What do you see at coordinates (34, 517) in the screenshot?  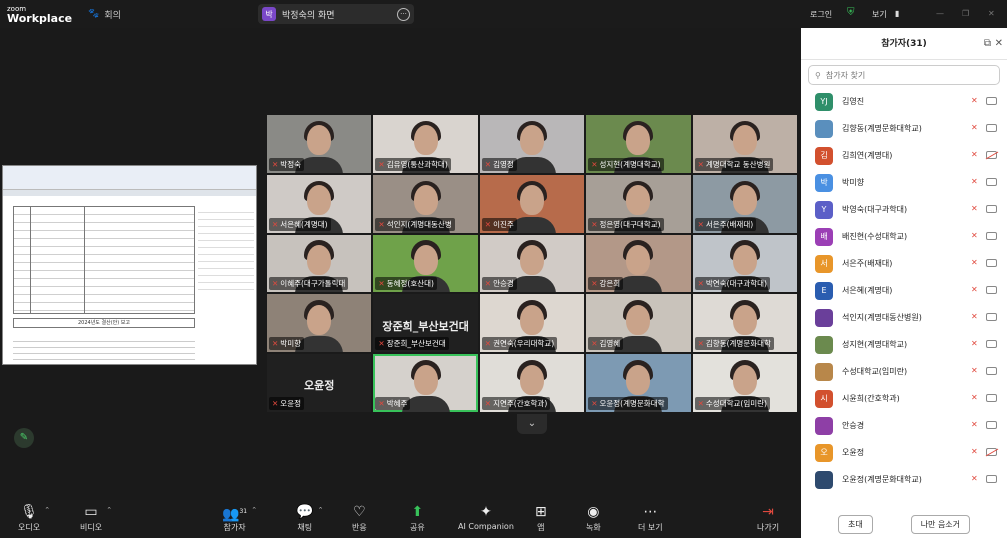 I see `audio-button: 🎙 오디오 ⌃` at bounding box center [34, 517].